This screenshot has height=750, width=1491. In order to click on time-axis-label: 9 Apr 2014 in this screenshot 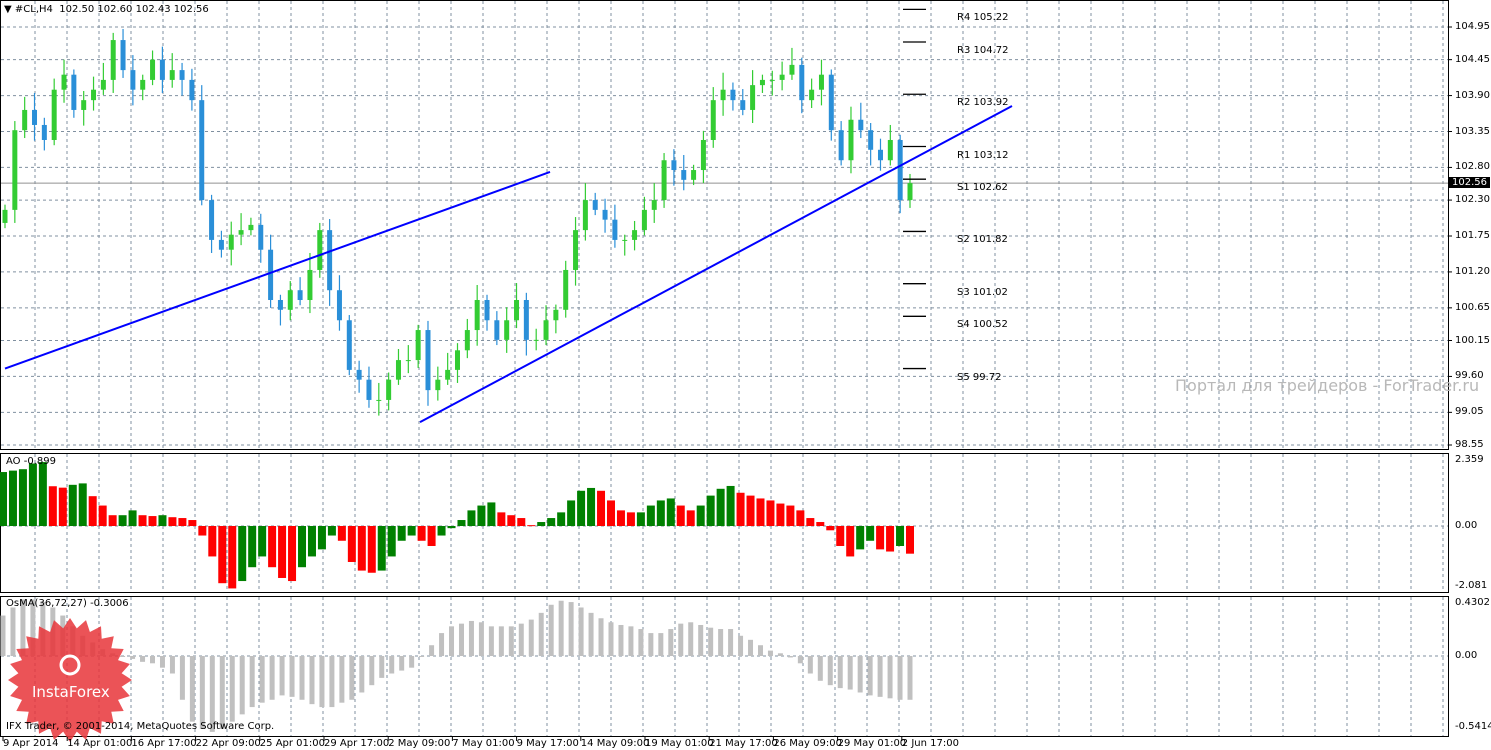, I will do `click(31, 743)`.